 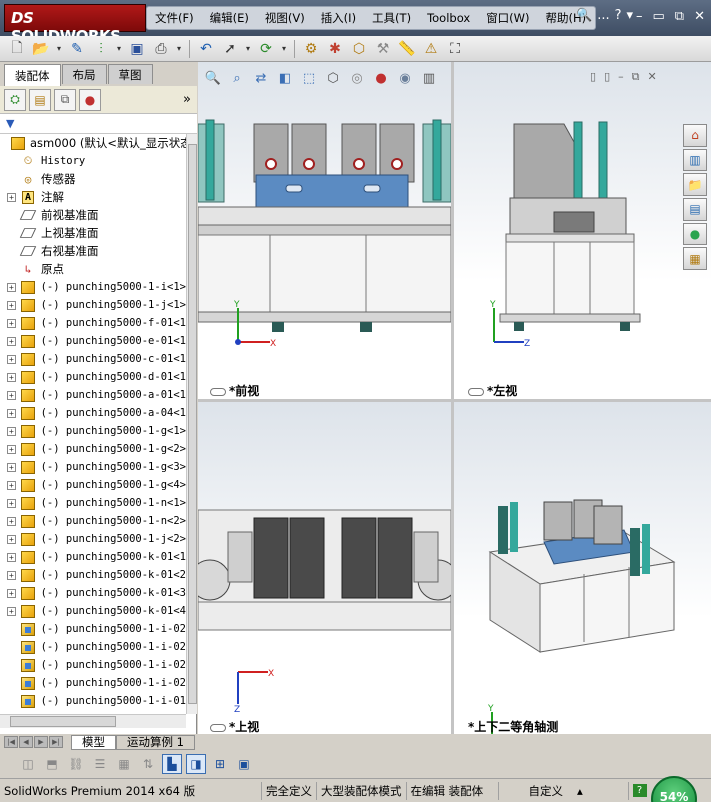 What do you see at coordinates (695, 259) in the screenshot?
I see `custom-properties-icon: ▦` at bounding box center [695, 259].